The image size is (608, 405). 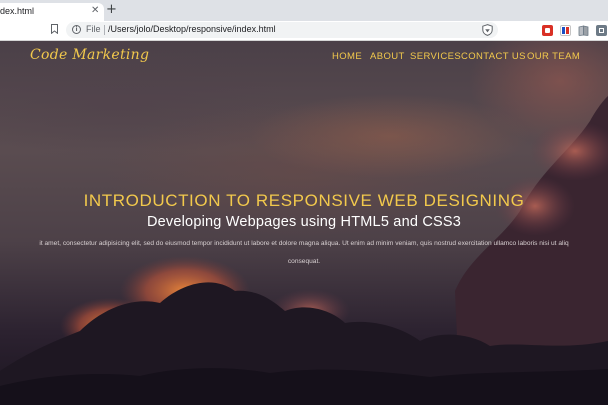 What do you see at coordinates (304, 261) in the screenshot?
I see `hero-paragraph-line: consequat.` at bounding box center [304, 261].